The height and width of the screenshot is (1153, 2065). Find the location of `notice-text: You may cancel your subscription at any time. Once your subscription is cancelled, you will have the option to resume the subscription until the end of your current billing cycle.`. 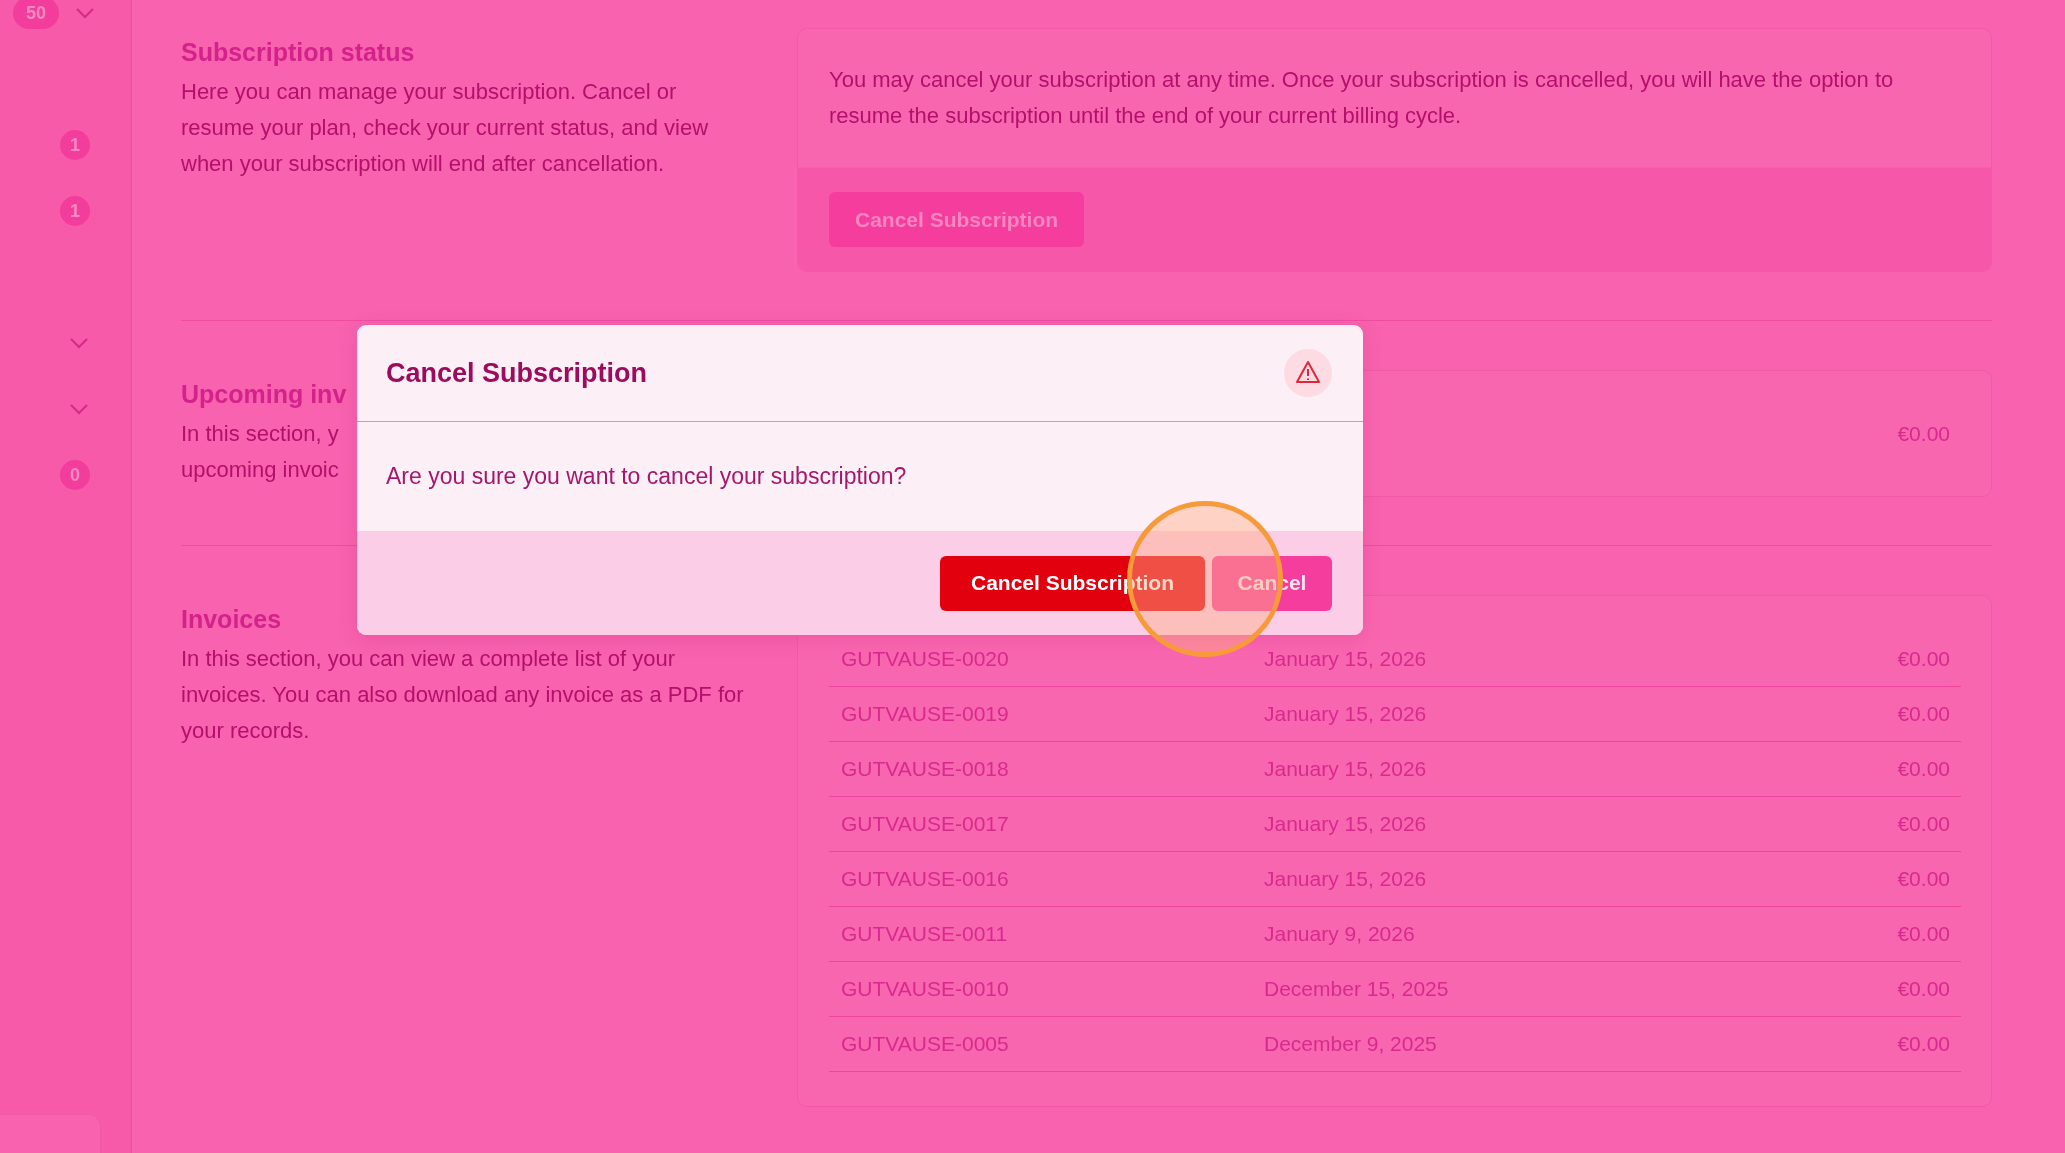

notice-text: You may cancel your subscription at any time. Once your subscription is cancelled, you will have the option to resume the subscription until the end of your current billing cycle. is located at coordinates (1361, 98).